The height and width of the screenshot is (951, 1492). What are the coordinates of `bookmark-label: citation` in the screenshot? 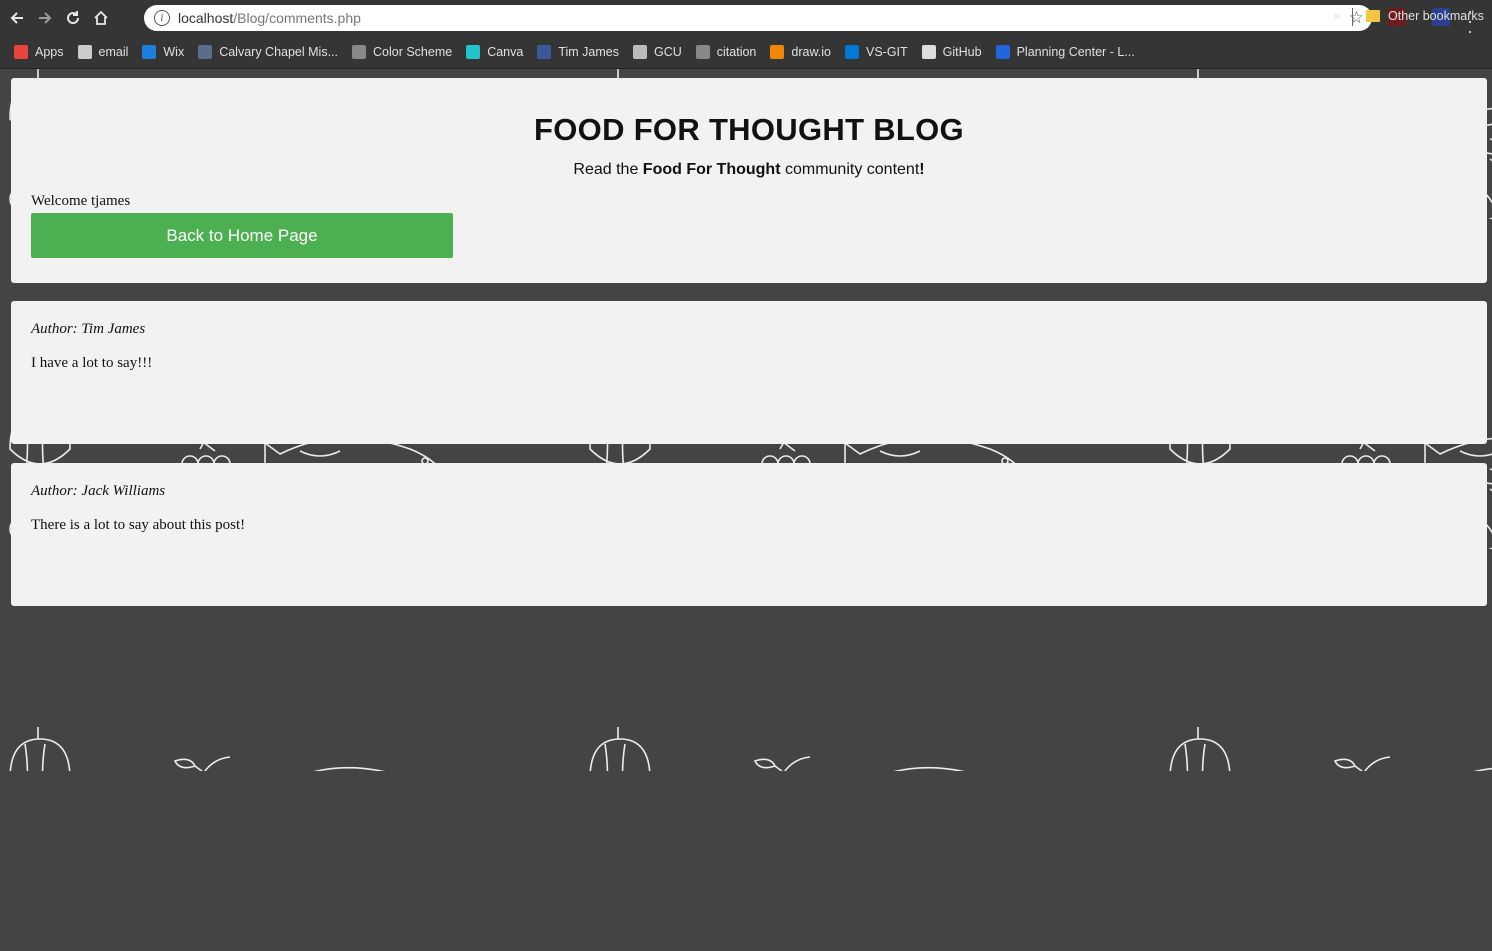 It's located at (736, 52).